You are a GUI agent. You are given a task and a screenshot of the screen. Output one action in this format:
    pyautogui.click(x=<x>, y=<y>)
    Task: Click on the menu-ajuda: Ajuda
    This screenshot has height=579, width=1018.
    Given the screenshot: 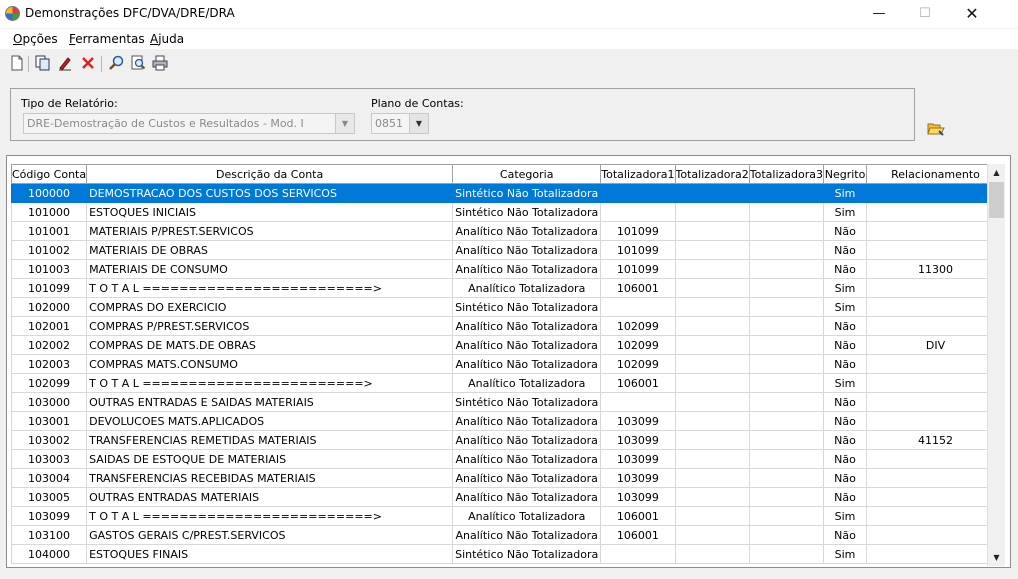 What is the action you would take?
    pyautogui.click(x=167, y=39)
    